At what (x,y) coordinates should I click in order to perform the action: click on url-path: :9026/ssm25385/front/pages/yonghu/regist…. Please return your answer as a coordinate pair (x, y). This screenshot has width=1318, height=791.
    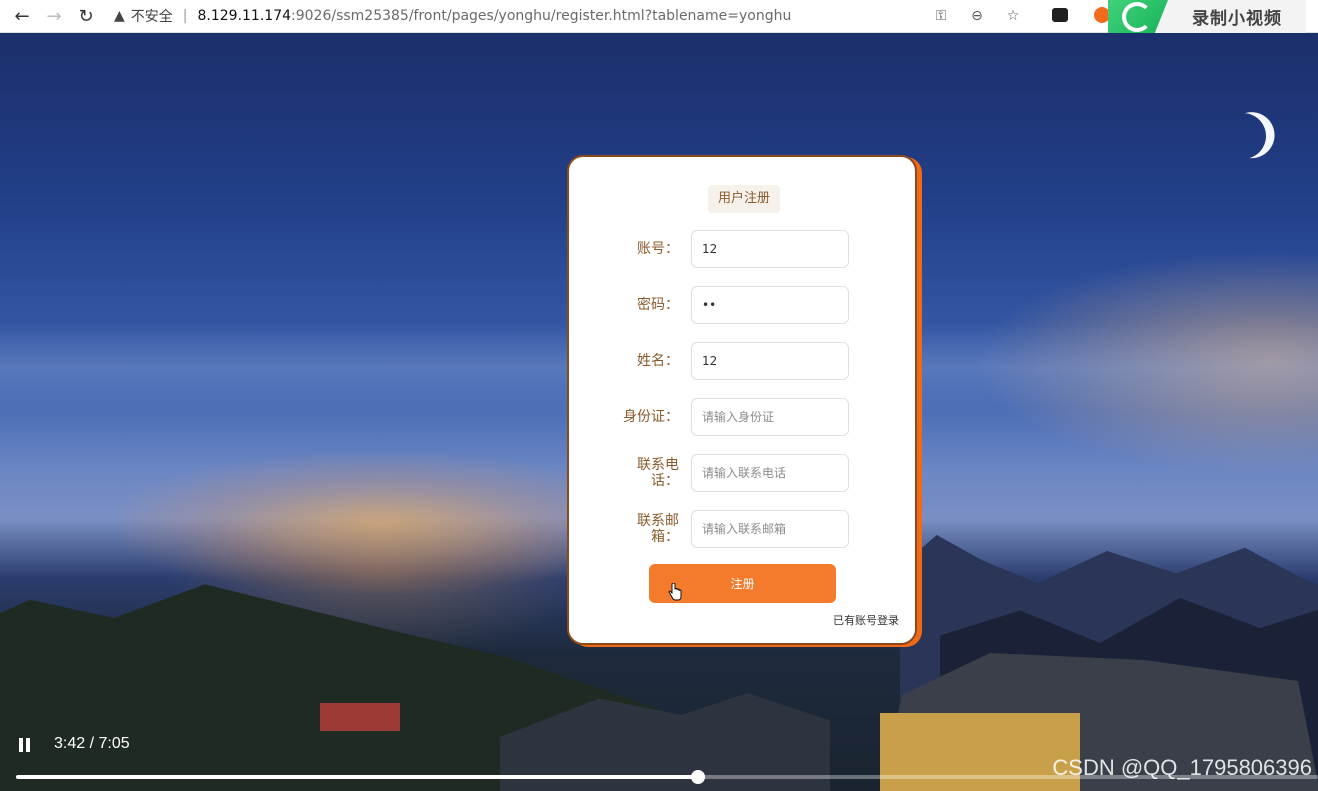
    Looking at the image, I should click on (541, 16).